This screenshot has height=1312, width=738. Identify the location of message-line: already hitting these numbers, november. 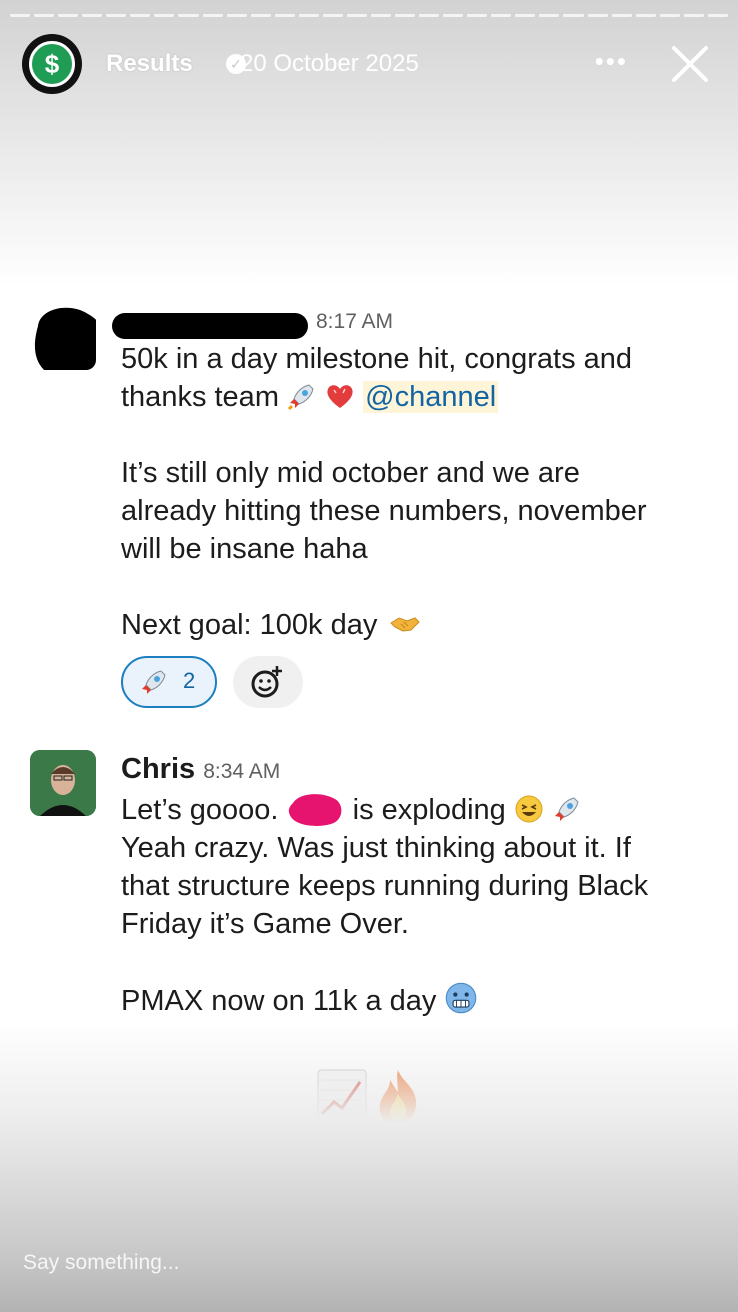
(384, 511).